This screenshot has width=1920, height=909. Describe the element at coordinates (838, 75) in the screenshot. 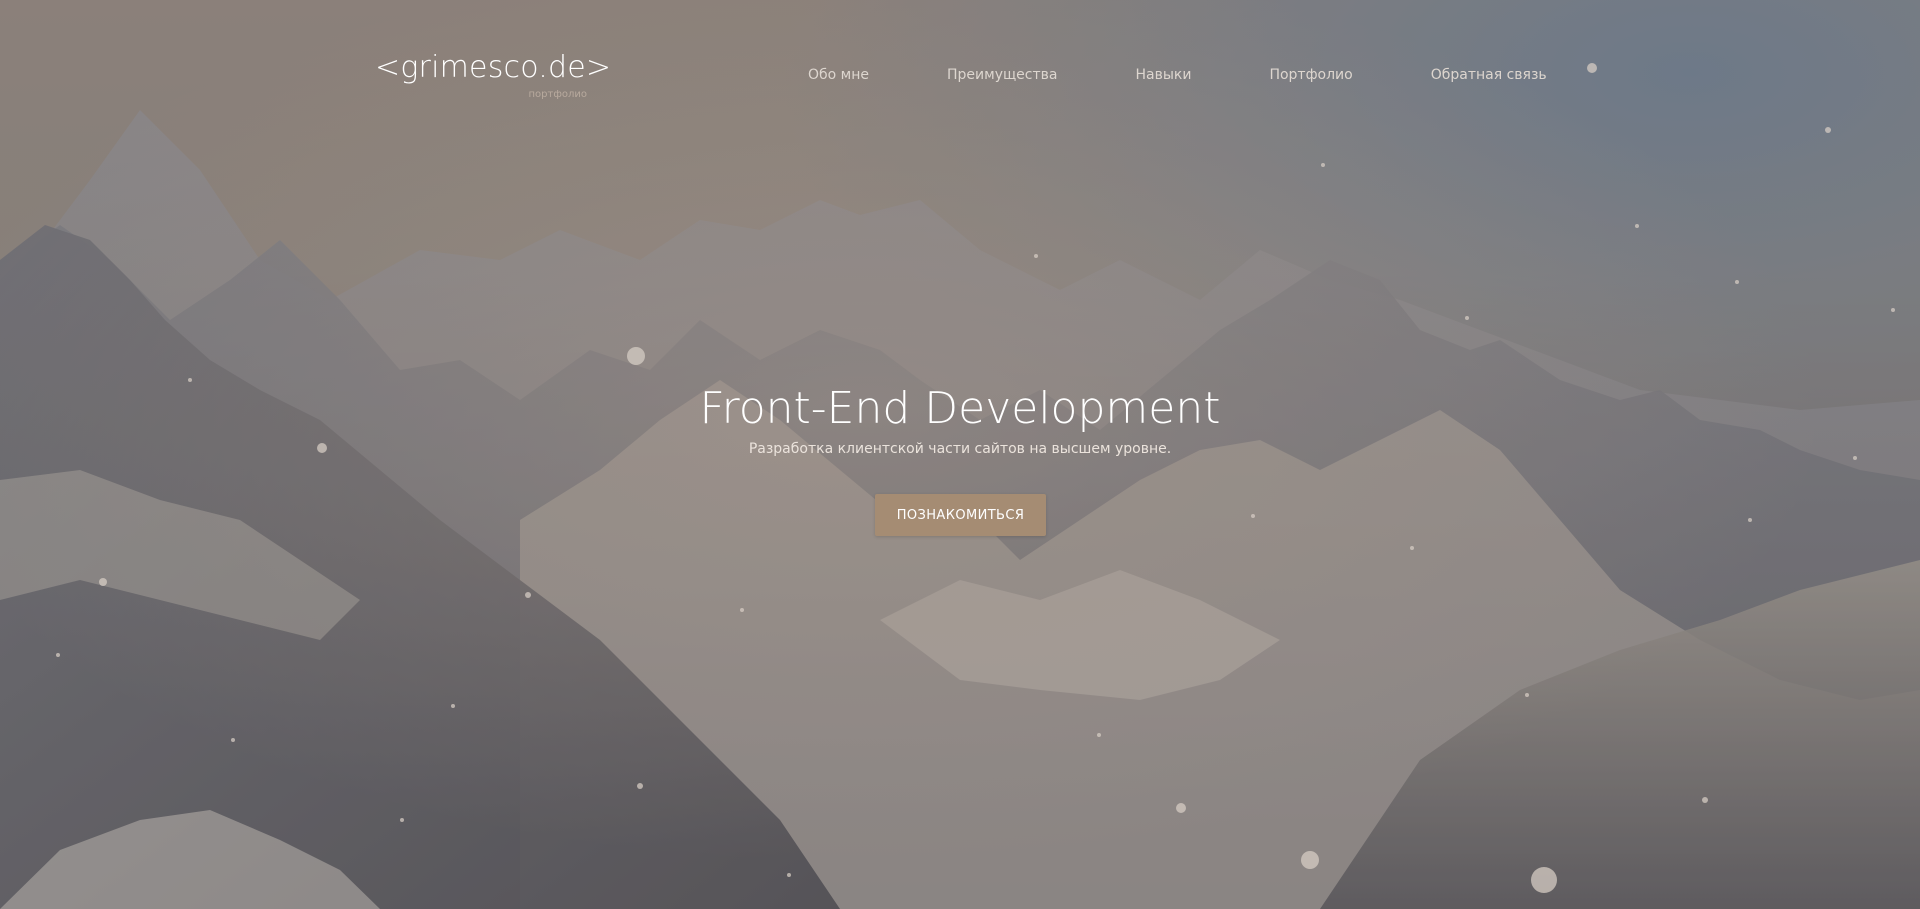

I see `nav-item-about: Обо мне` at that location.